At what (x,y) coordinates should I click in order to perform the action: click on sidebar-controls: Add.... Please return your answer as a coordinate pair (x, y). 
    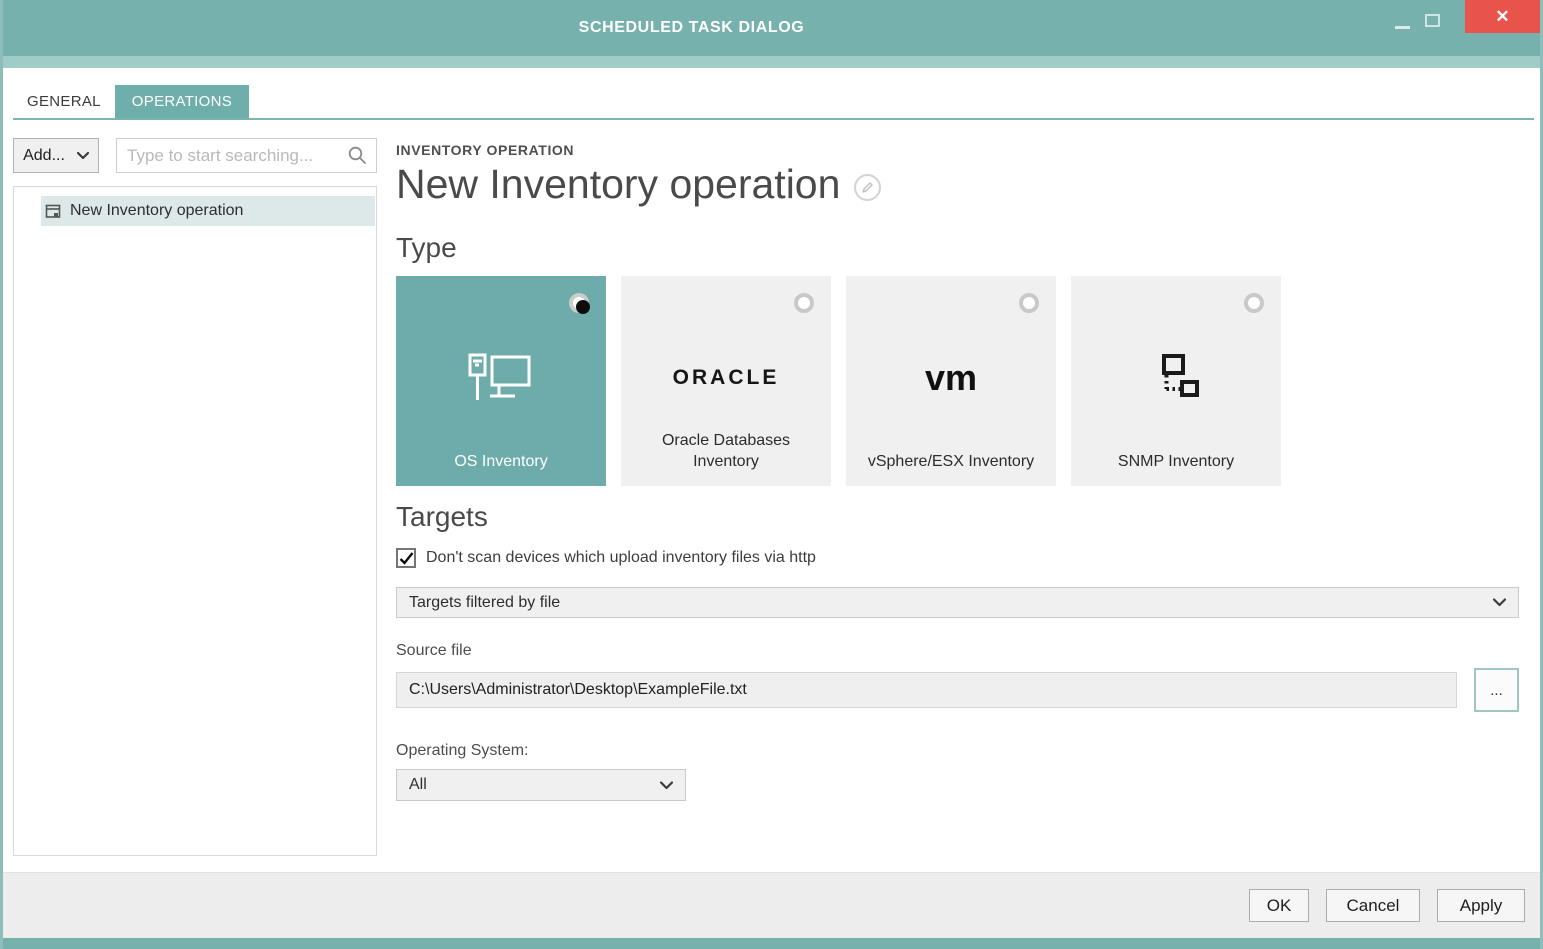
    Looking at the image, I should click on (195, 155).